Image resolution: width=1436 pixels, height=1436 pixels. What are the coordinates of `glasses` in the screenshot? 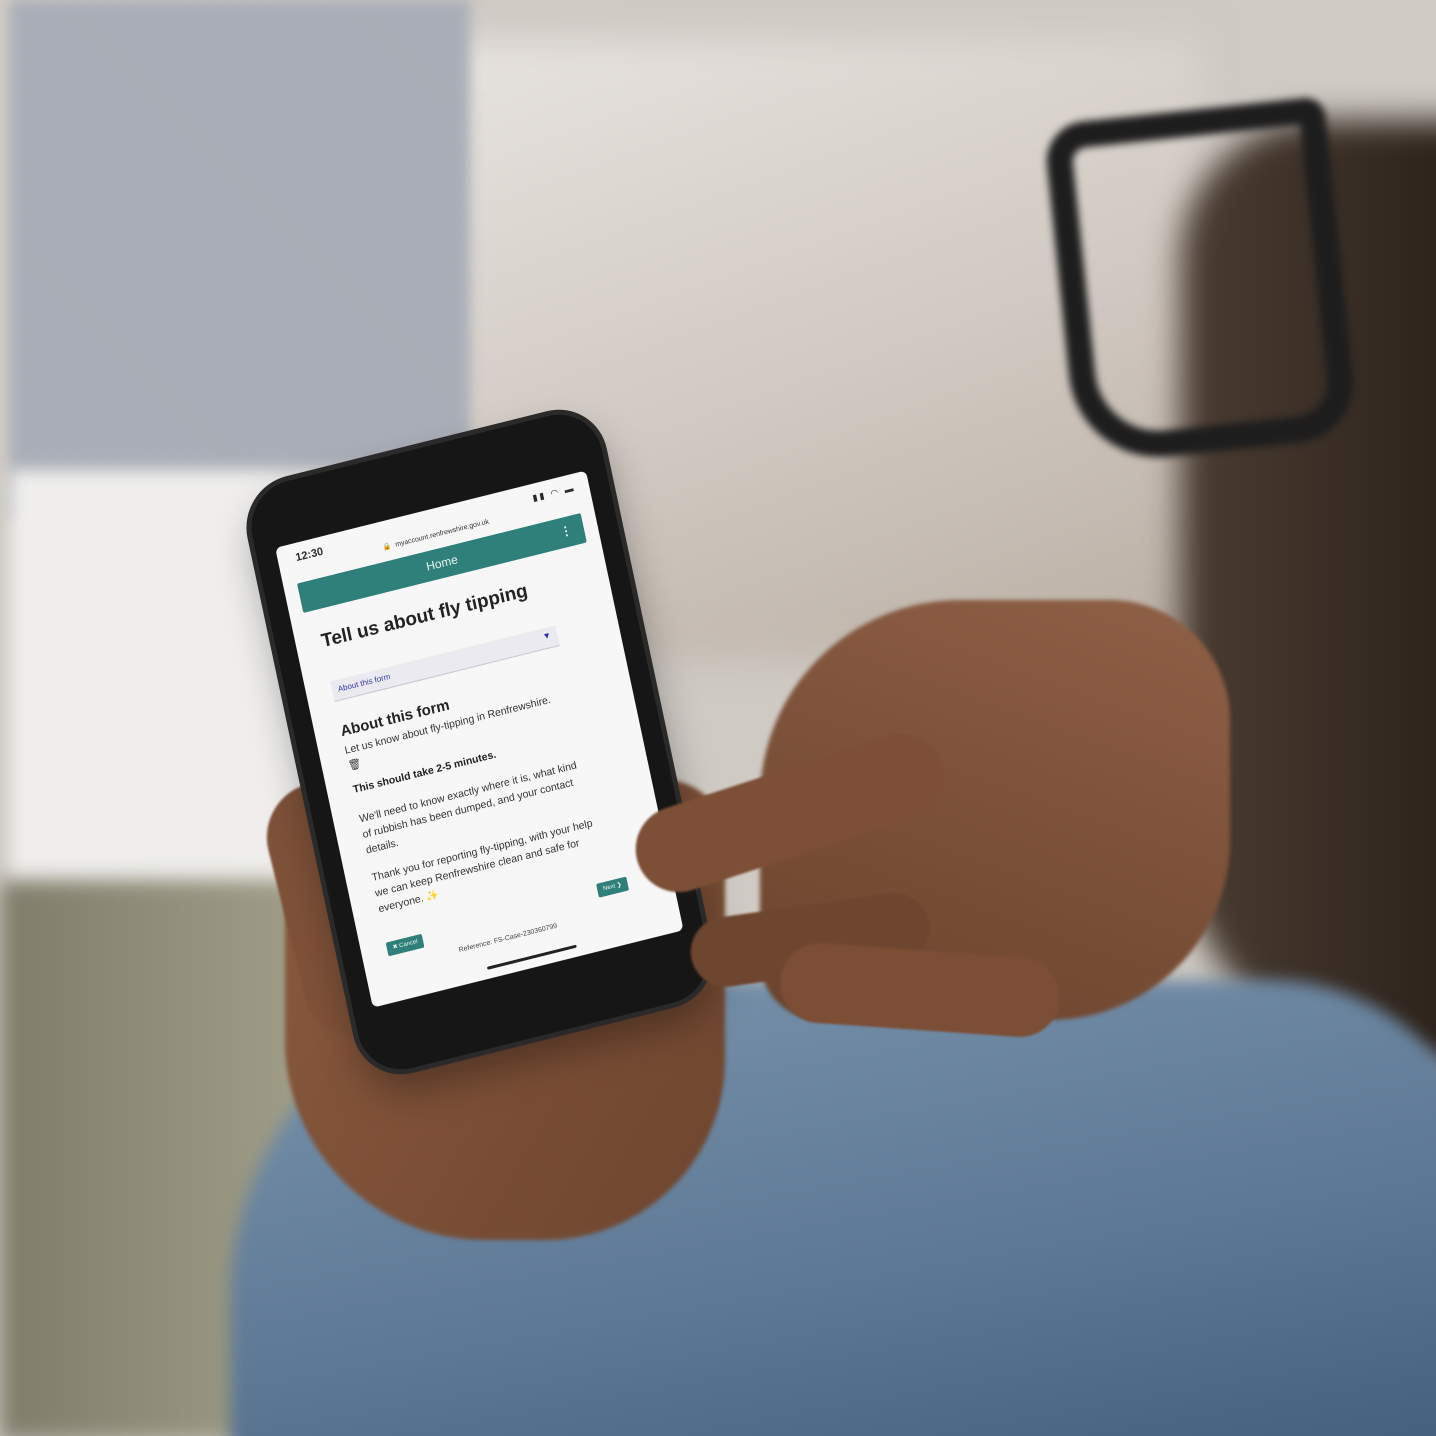 It's located at (1201, 281).